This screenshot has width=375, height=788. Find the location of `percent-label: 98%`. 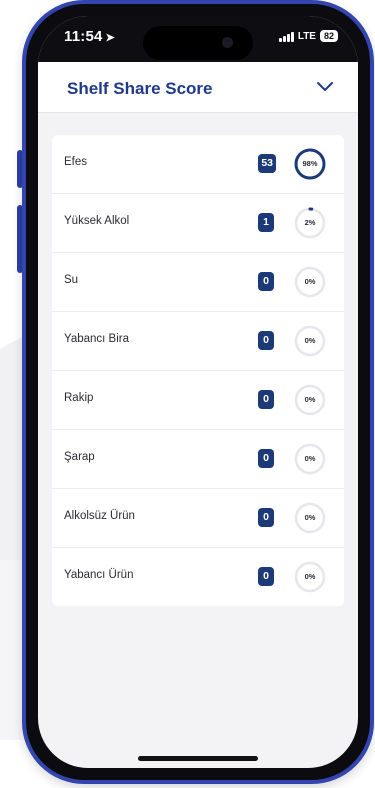

percent-label: 98% is located at coordinates (310, 163).